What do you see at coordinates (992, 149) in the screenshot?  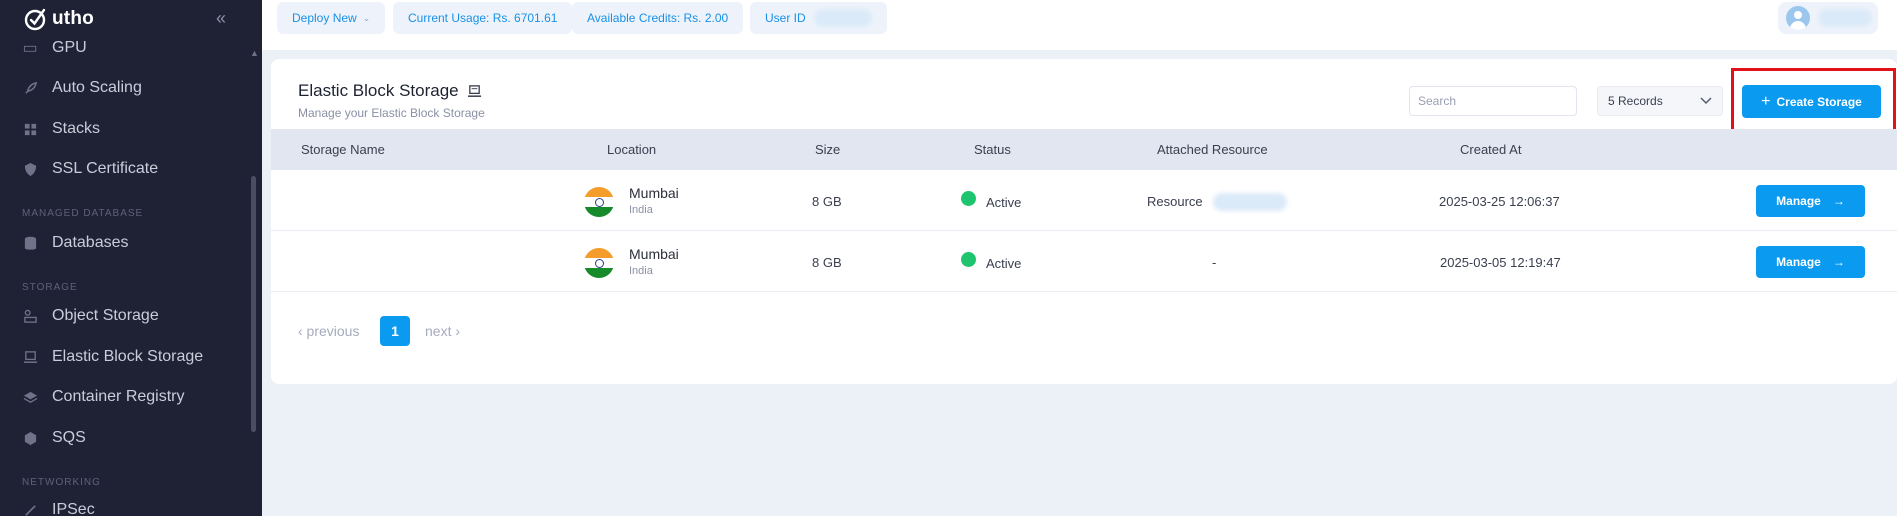 I see `column-header-status: Status` at bounding box center [992, 149].